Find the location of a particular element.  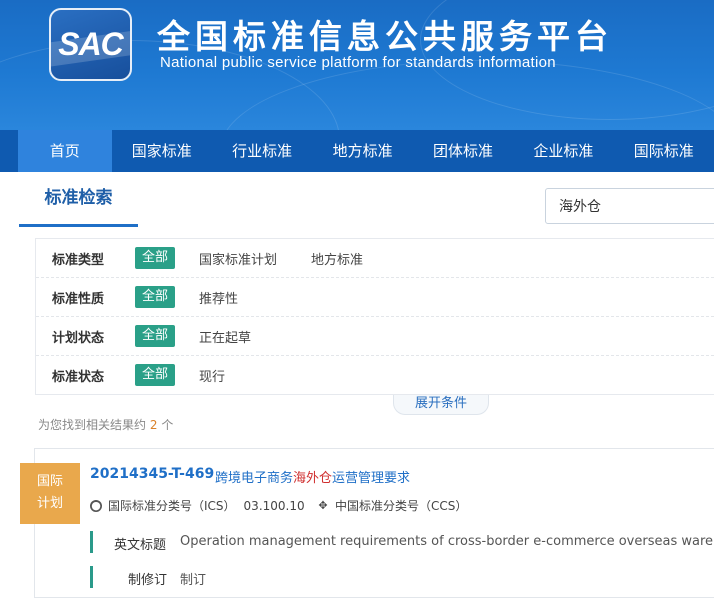

result-count-prefix: 为您找到相关结果约 is located at coordinates (92, 425).